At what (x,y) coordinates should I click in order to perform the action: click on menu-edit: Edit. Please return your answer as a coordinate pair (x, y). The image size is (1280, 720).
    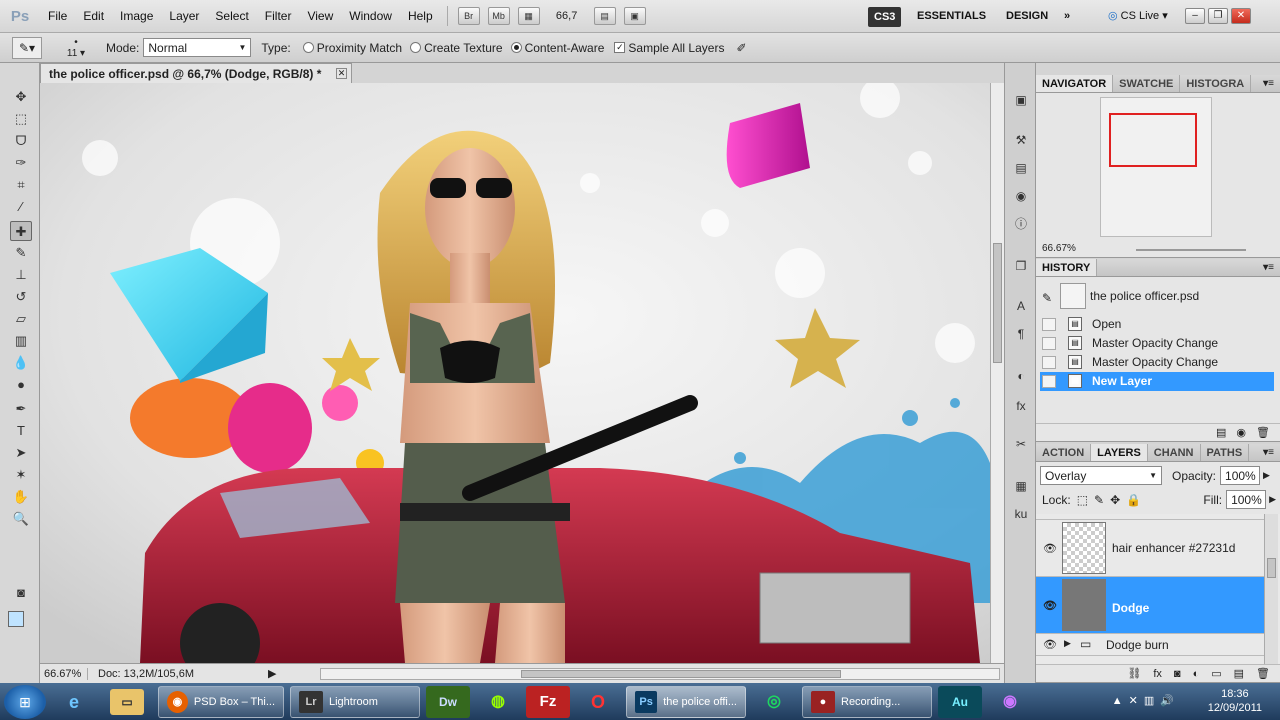
    Looking at the image, I should click on (93, 16).